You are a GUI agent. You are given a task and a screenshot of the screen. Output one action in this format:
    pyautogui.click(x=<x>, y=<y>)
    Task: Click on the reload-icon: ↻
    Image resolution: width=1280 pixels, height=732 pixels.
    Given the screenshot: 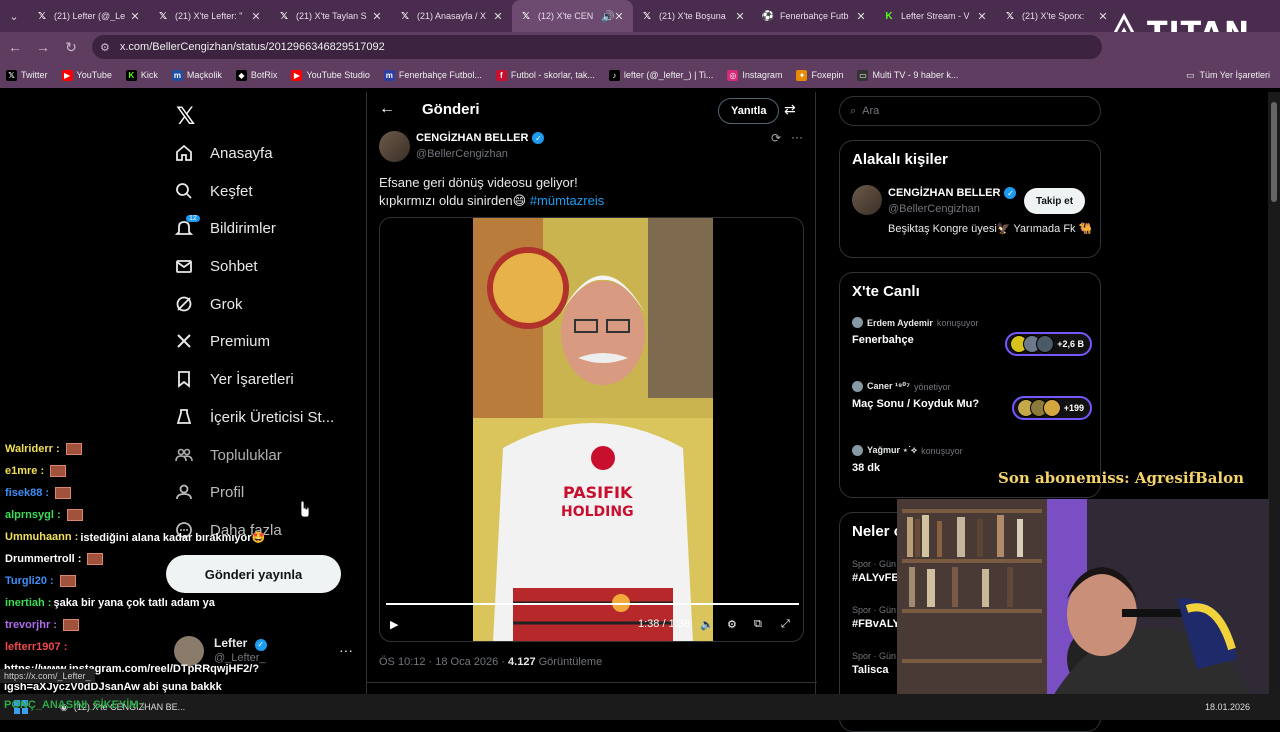 What is the action you would take?
    pyautogui.click(x=71, y=47)
    